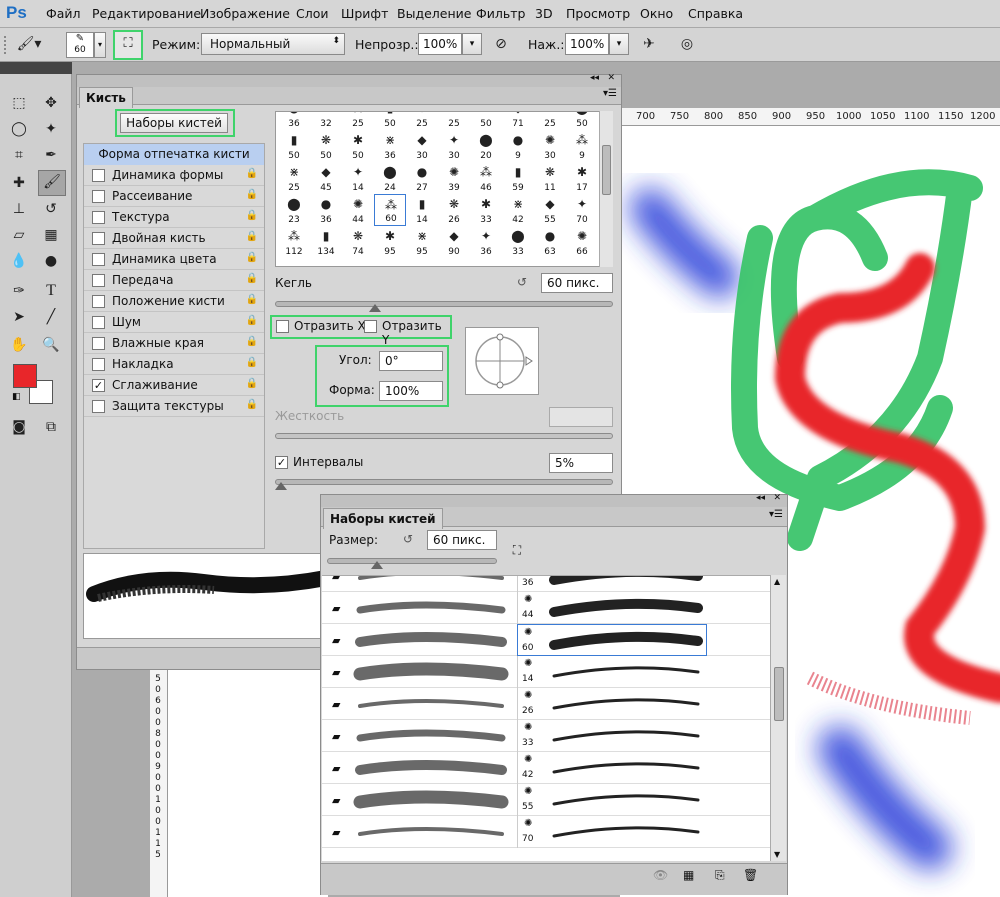  I want to click on pen-tool-icon: ✑, so click(19, 291).